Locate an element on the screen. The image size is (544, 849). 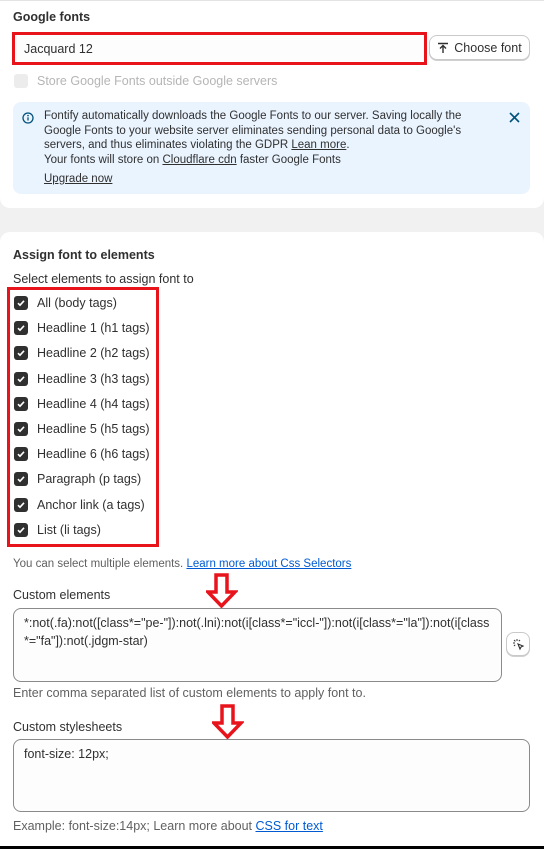
section-title: Assign font to elements is located at coordinates (84, 255).